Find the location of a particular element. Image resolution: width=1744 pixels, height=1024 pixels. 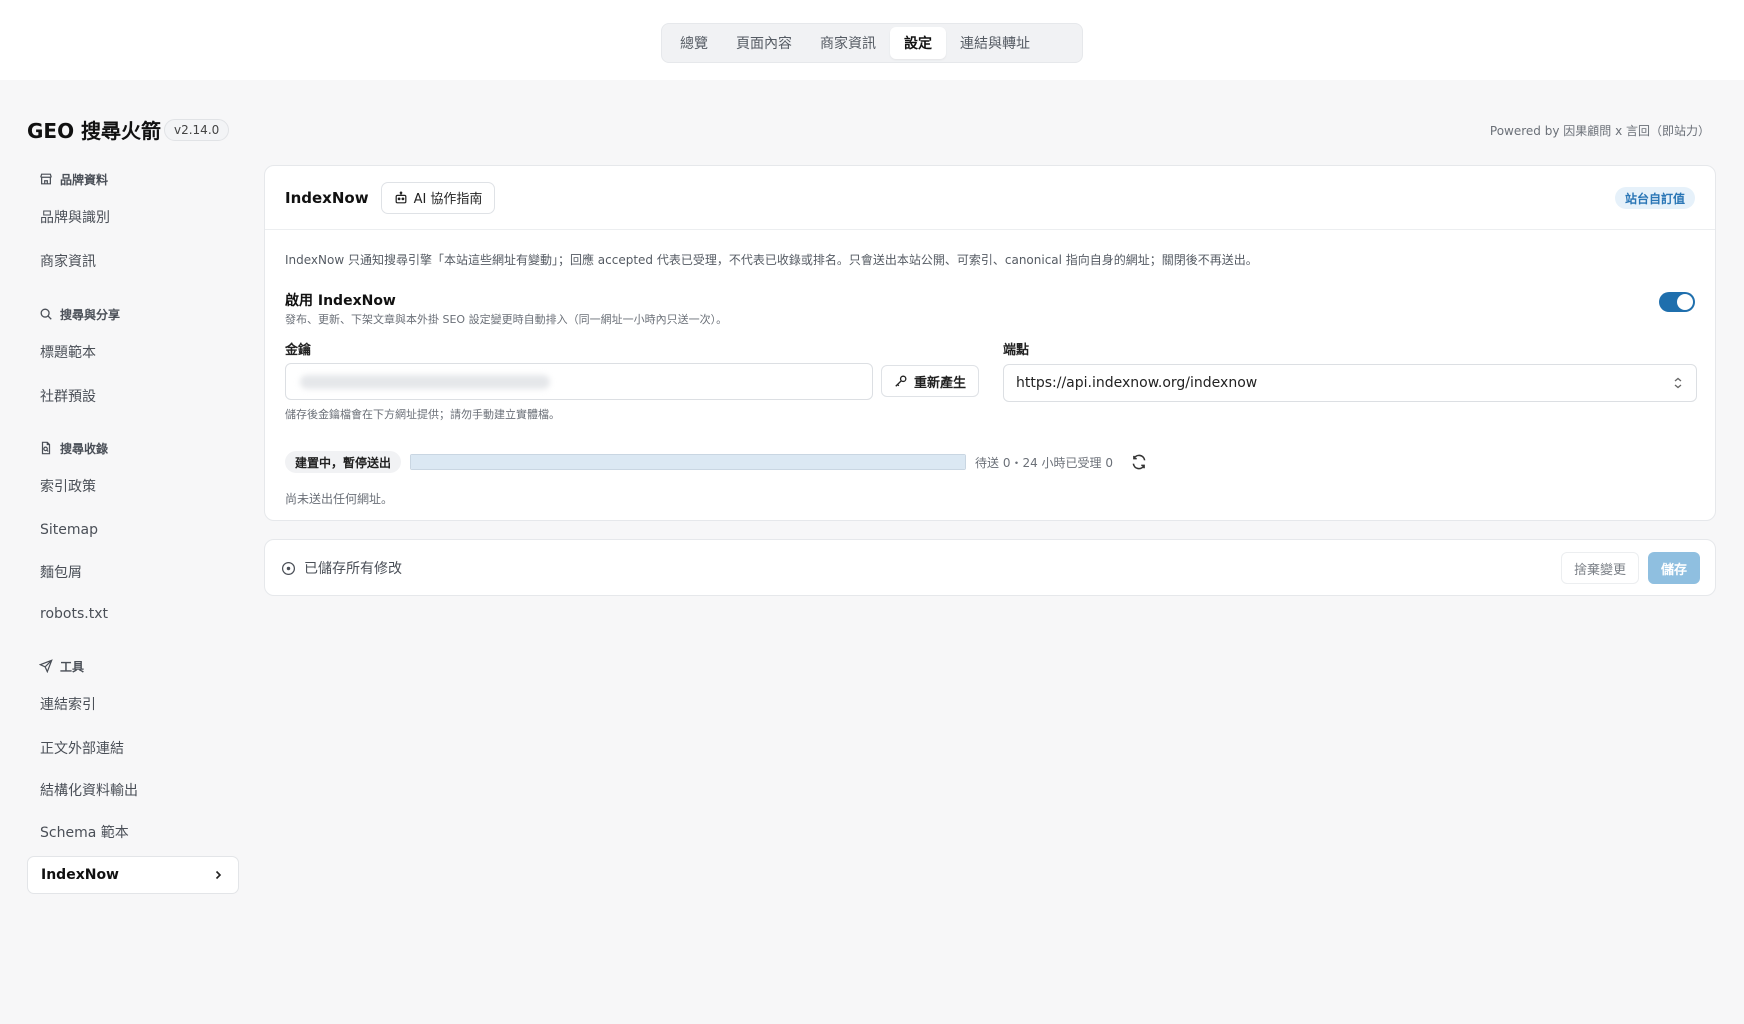

regenerate-key-button: 重新產生 is located at coordinates (930, 381).